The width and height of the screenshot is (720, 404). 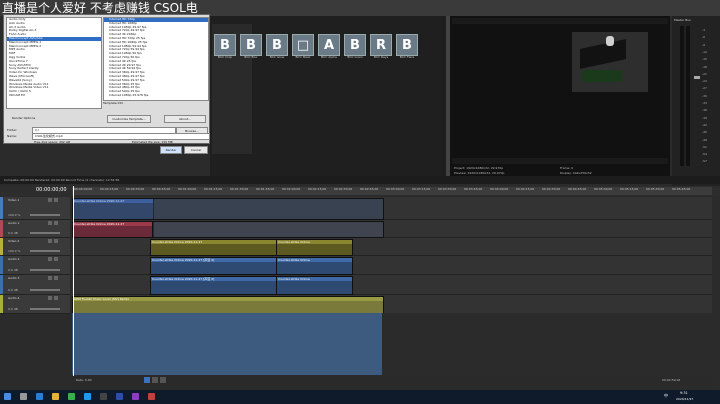 I want to click on ruler-tick-label: 00:04:30;00, so click(x=551, y=189).